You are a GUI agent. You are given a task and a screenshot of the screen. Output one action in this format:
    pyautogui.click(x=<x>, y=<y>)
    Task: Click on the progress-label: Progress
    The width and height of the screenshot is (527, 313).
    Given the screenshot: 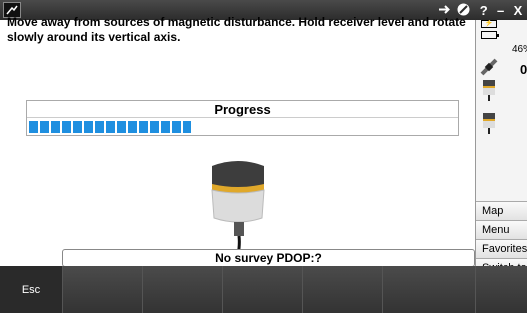 What is the action you would take?
    pyautogui.click(x=242, y=109)
    